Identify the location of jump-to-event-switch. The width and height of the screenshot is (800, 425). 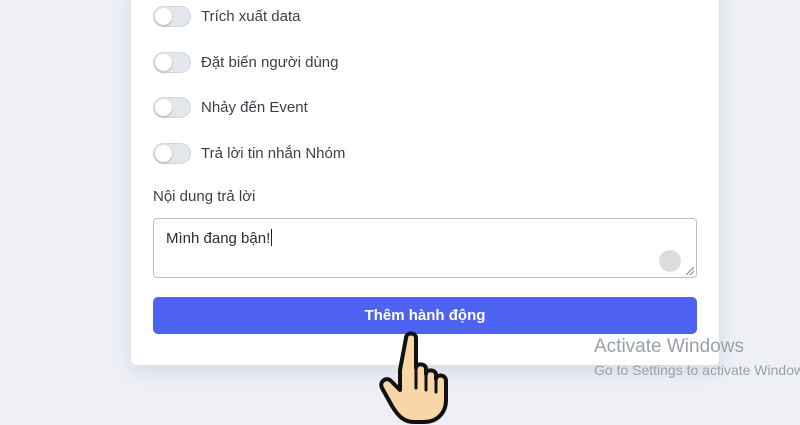
(172, 107).